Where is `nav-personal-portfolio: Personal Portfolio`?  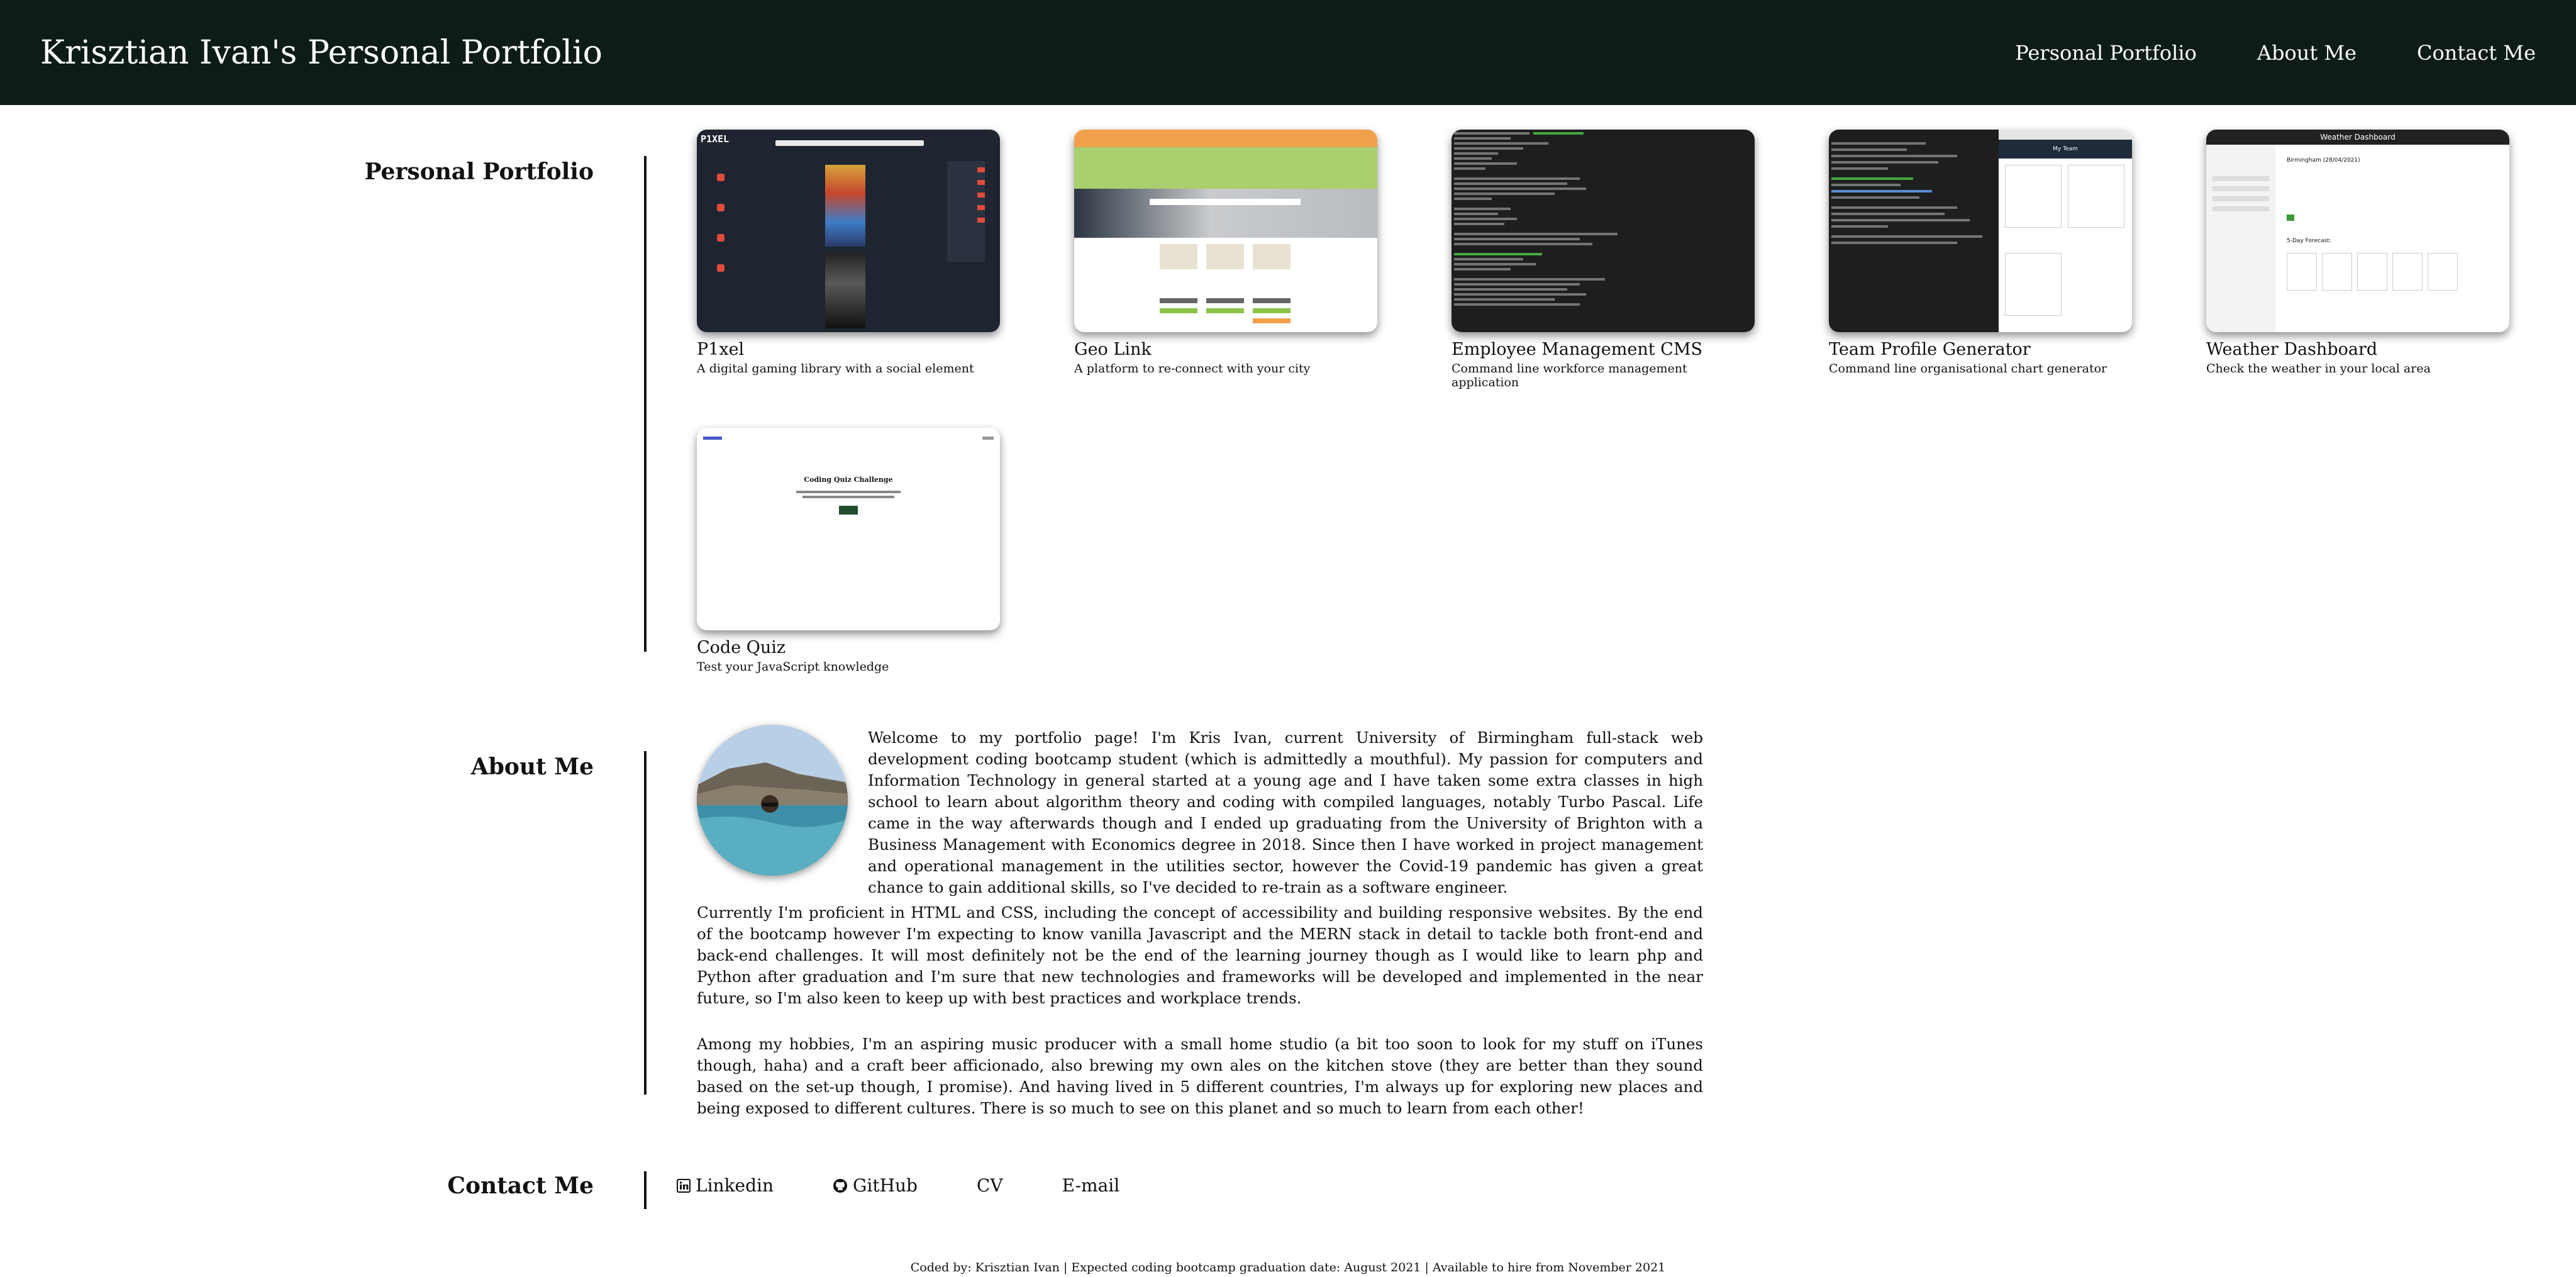
nav-personal-portfolio: Personal Portfolio is located at coordinates (2106, 53).